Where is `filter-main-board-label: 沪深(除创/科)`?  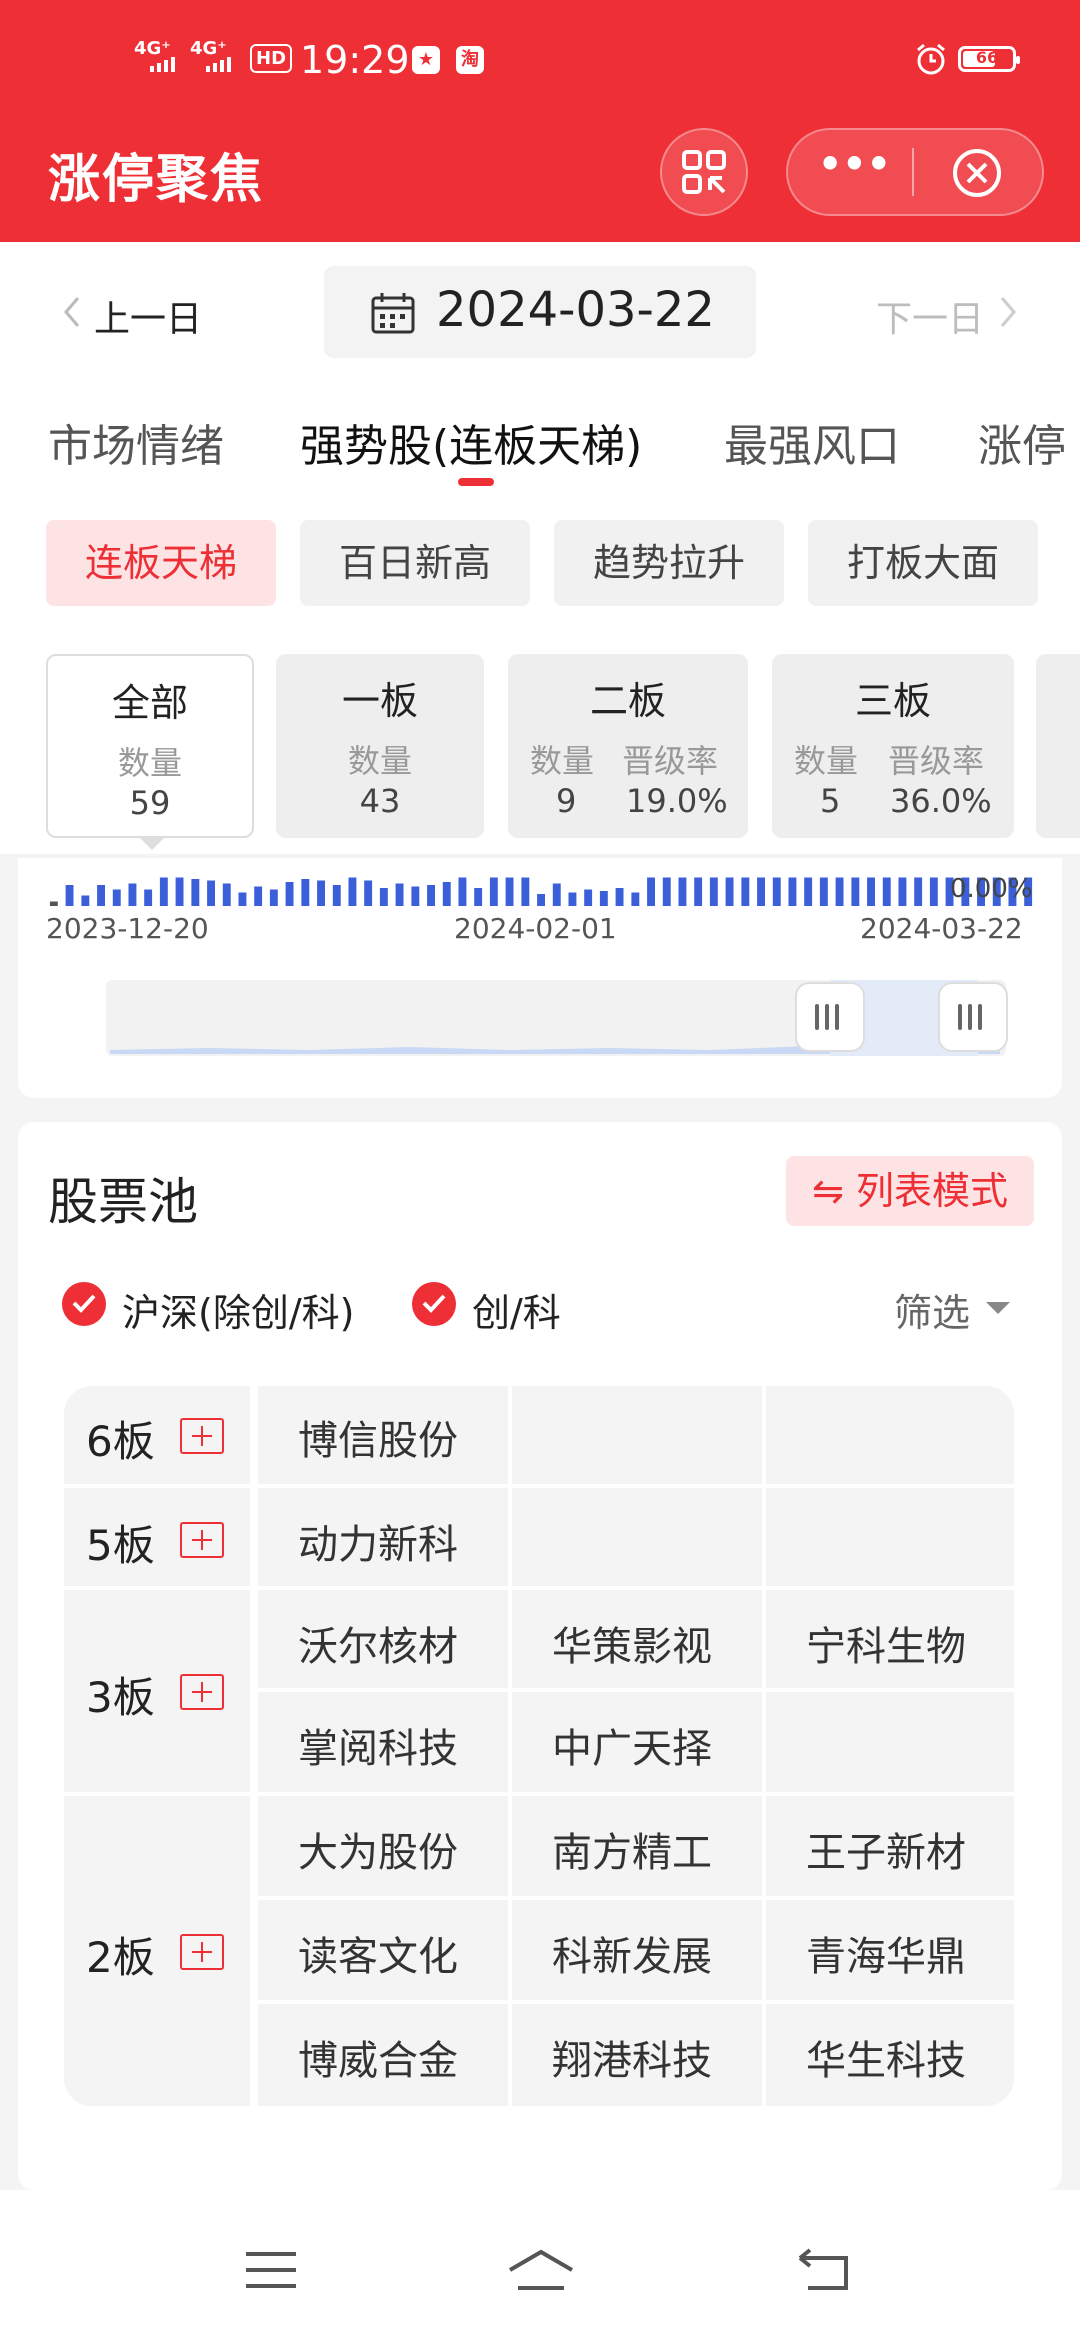
filter-main-board-label: 沪深(除创/科) is located at coordinates (238, 1309).